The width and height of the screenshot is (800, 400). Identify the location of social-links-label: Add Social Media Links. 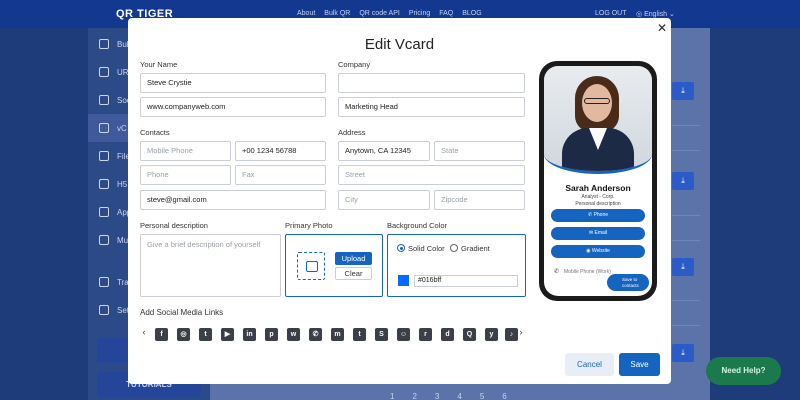
(182, 312).